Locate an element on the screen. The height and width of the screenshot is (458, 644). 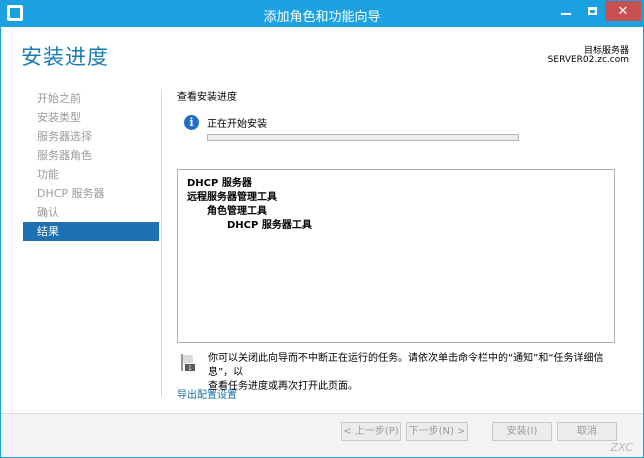
page-title: 安装进度 is located at coordinates (65, 57).